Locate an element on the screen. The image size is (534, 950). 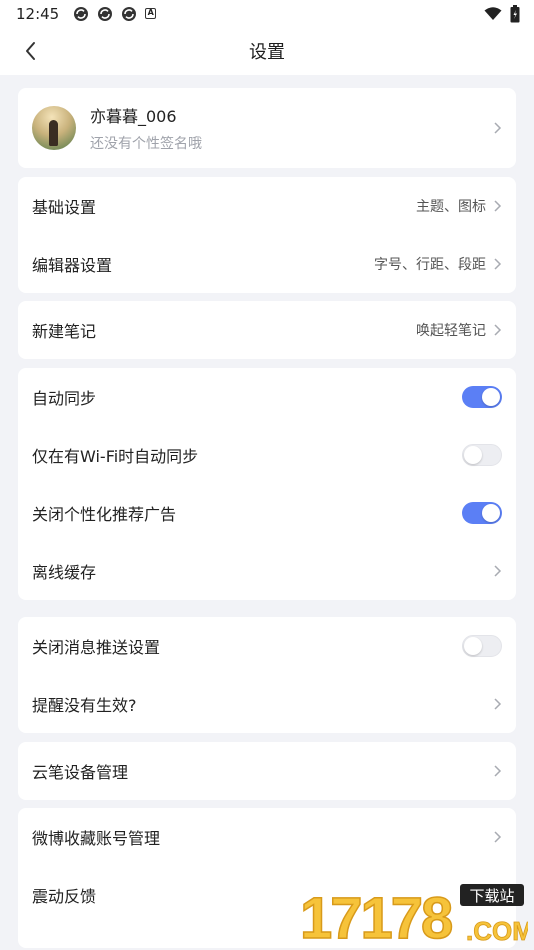
vibration-label: 震动反馈 is located at coordinates (64, 896).